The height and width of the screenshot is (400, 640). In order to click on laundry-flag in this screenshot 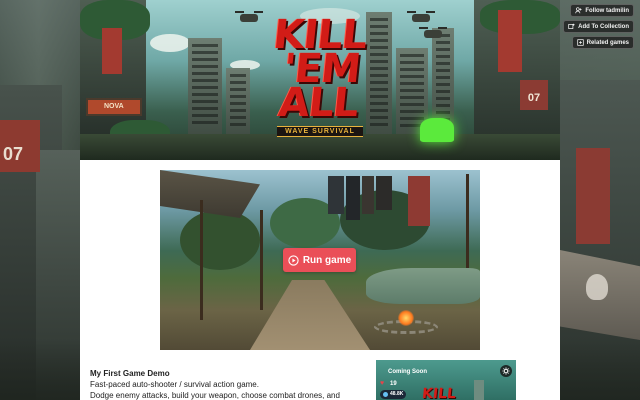, I will do `click(419, 201)`.